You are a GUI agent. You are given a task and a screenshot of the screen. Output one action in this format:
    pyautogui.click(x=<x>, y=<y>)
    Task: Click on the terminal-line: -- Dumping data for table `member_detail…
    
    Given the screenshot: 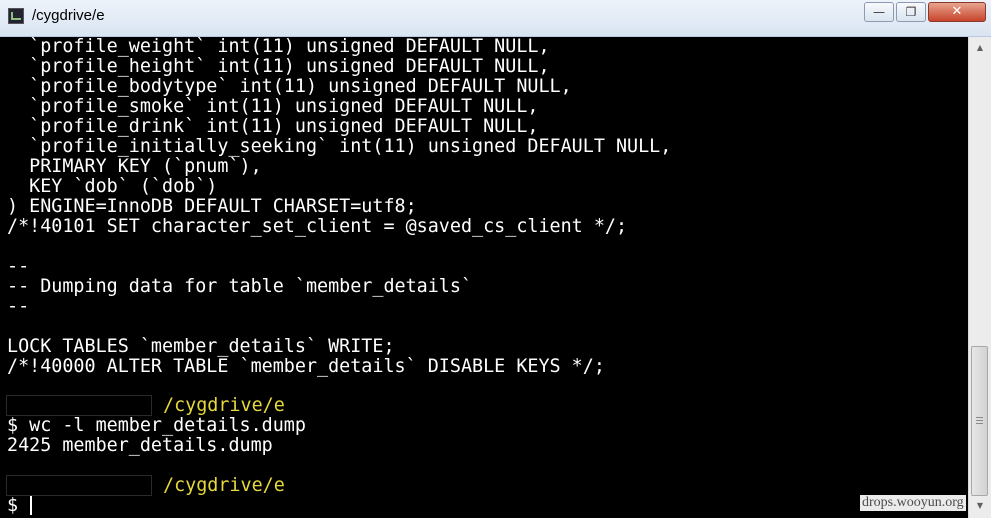 What is the action you would take?
    pyautogui.click(x=240, y=286)
    